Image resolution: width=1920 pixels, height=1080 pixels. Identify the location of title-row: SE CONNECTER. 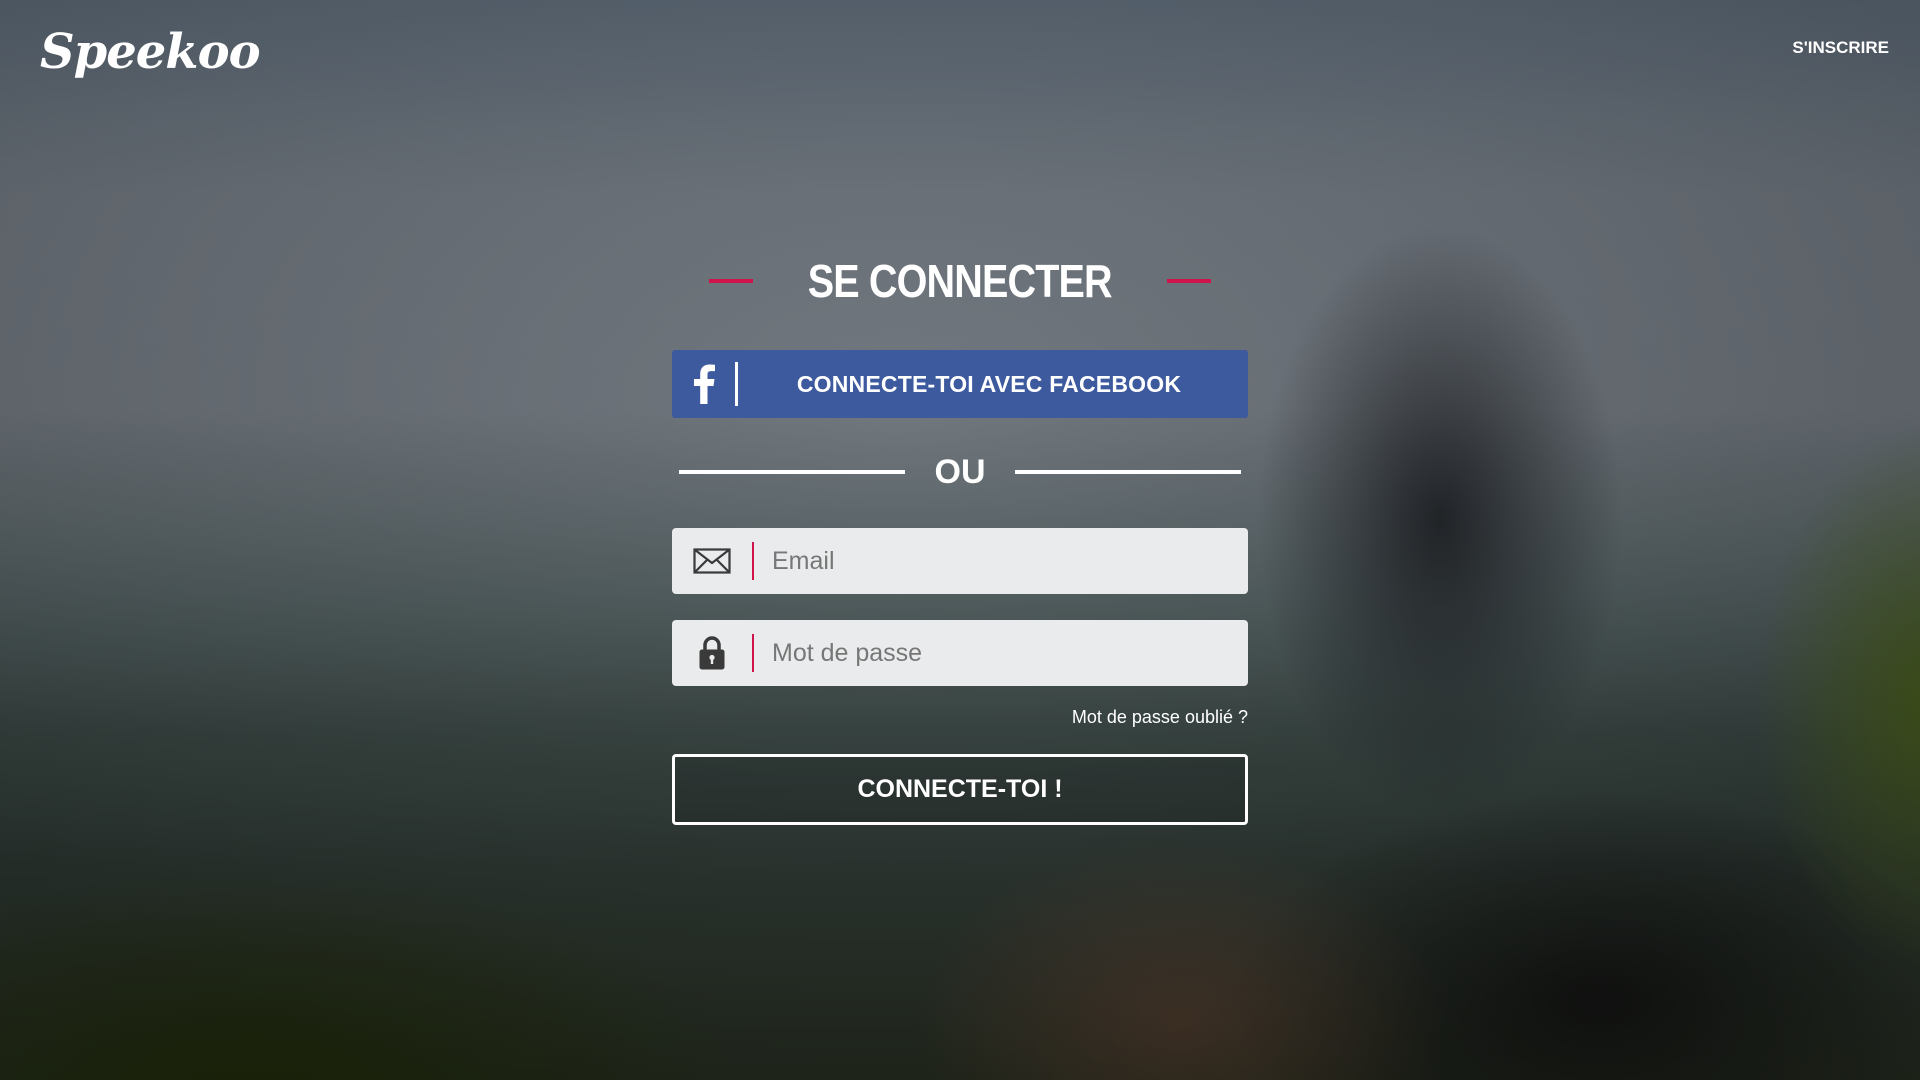
(960, 281).